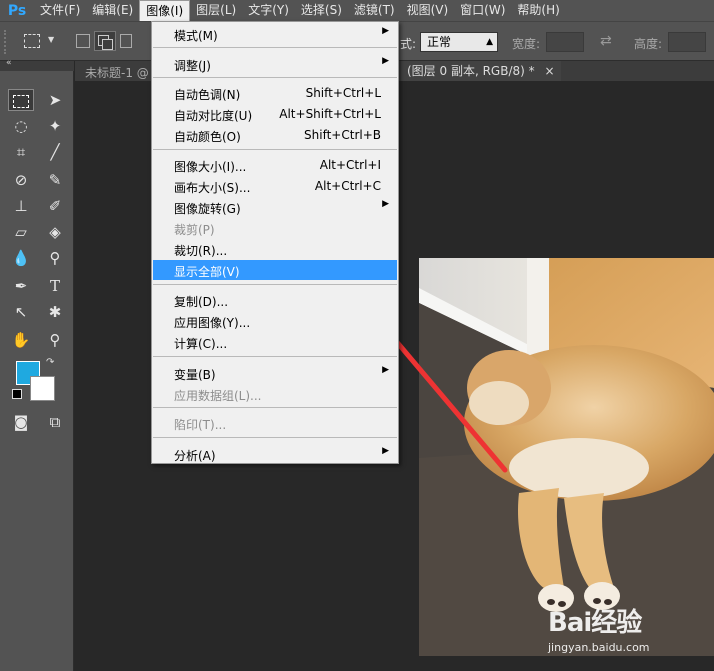 The width and height of the screenshot is (714, 671). What do you see at coordinates (55, 152) in the screenshot?
I see `eyedropper-icon: ╱` at bounding box center [55, 152].